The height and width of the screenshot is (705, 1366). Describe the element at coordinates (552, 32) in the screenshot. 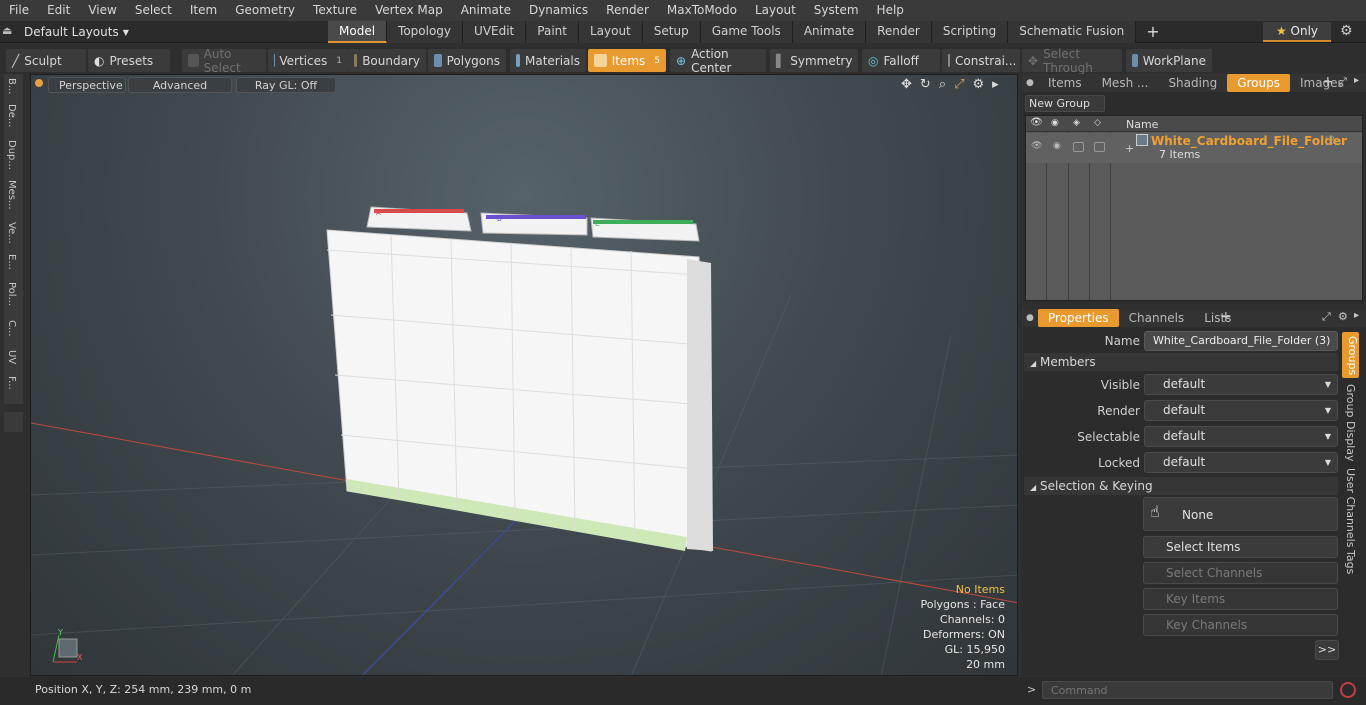

I see `mode-tab-paint: Paint` at that location.